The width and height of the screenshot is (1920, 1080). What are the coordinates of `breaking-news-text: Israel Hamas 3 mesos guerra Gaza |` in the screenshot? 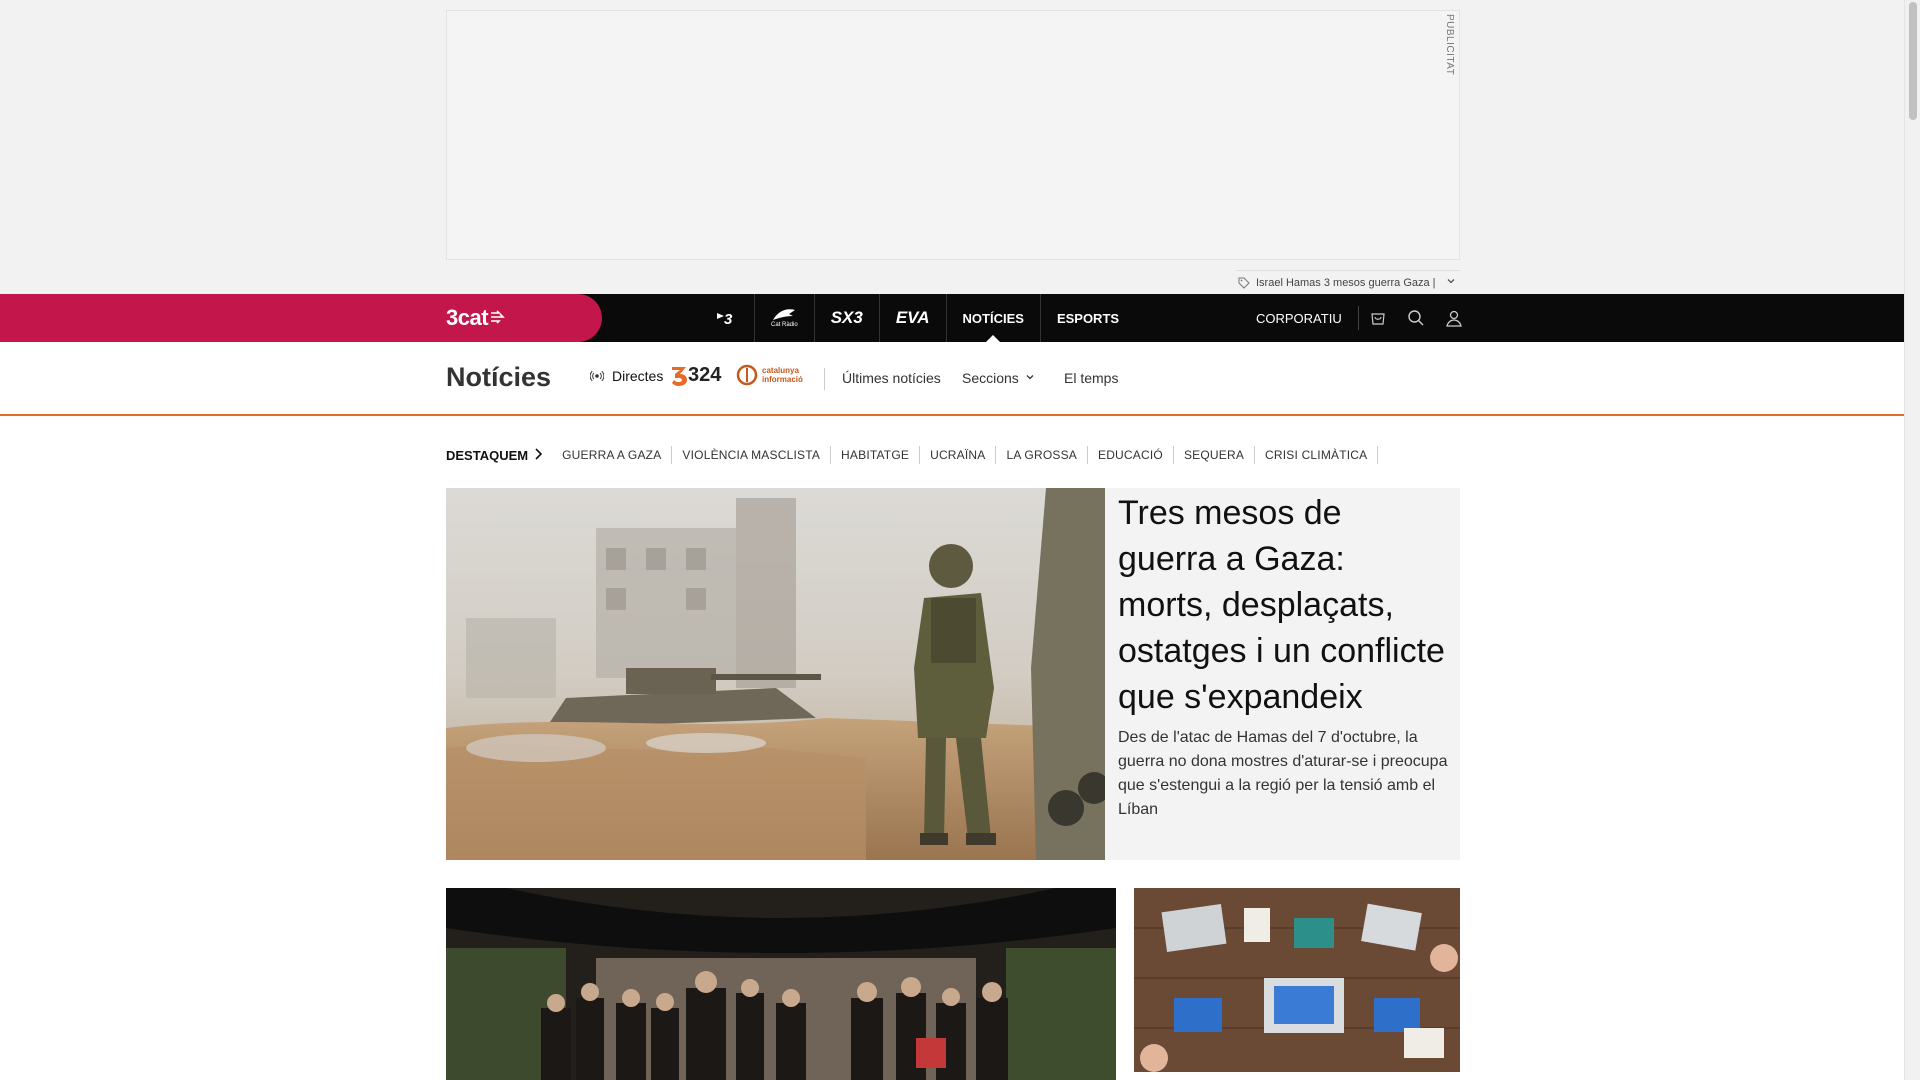 It's located at (1346, 282).